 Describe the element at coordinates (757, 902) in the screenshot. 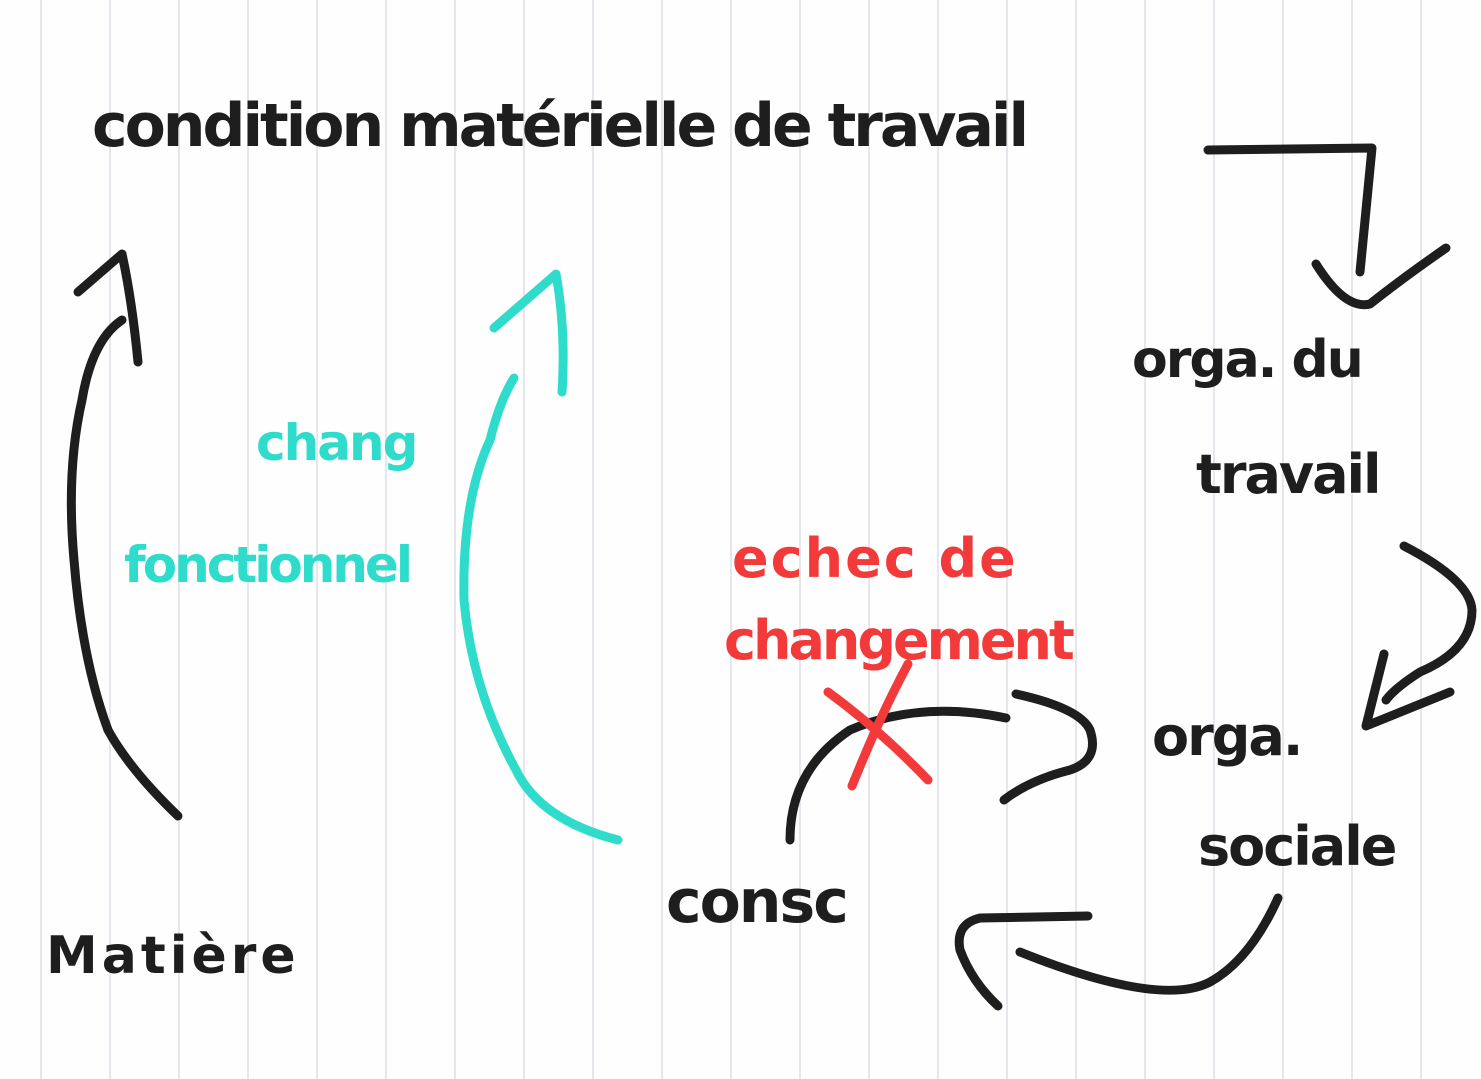

I see `label-consc: consc` at that location.